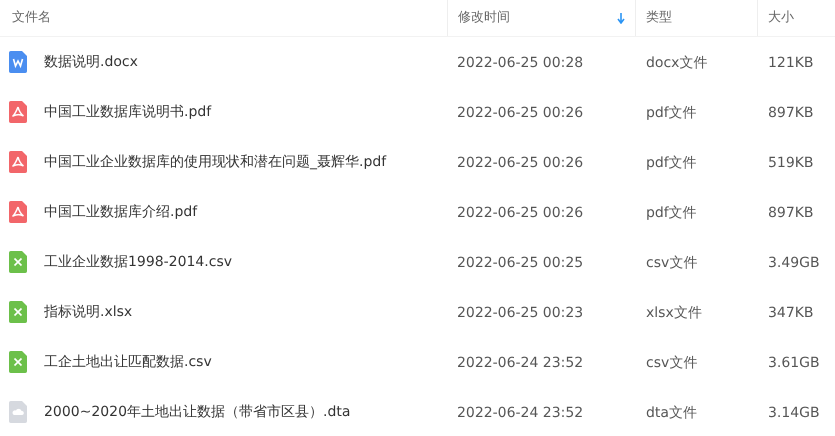  I want to click on column-header: 类型, so click(659, 18).